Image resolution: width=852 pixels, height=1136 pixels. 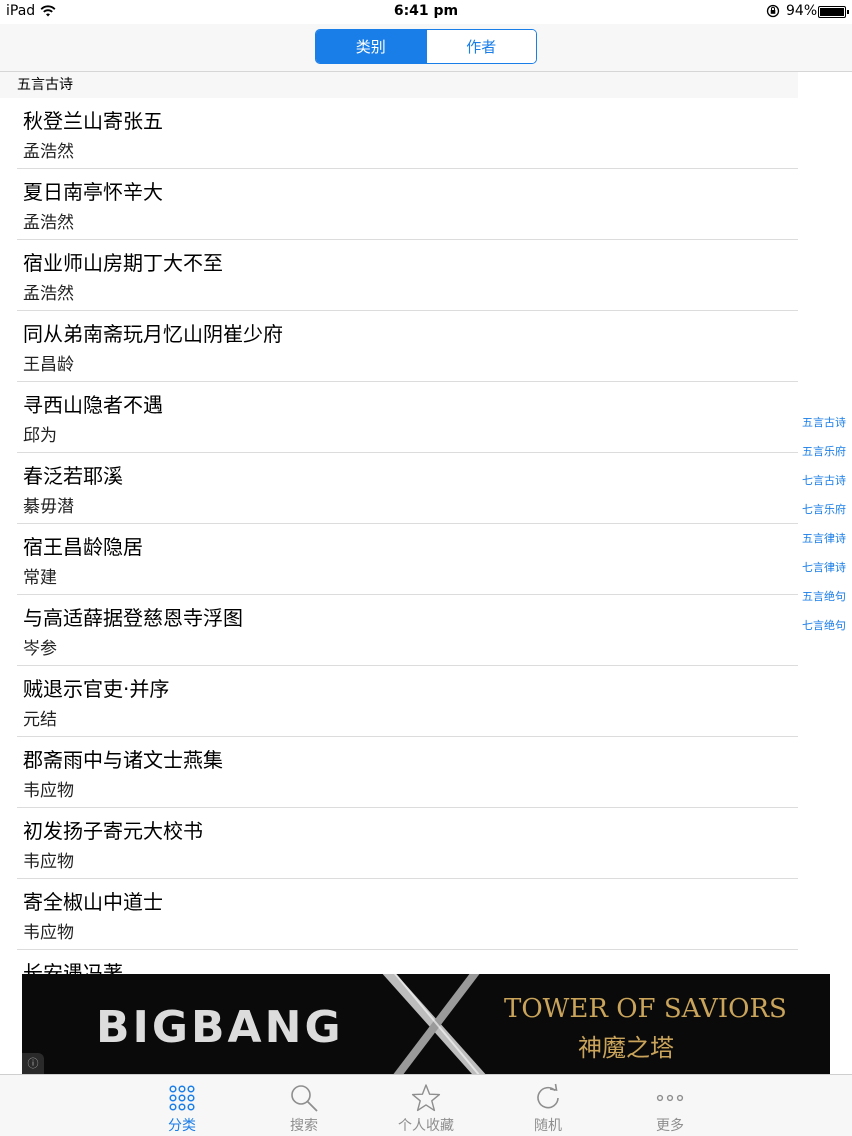 I want to click on tab-category: 分类, so click(x=182, y=1105).